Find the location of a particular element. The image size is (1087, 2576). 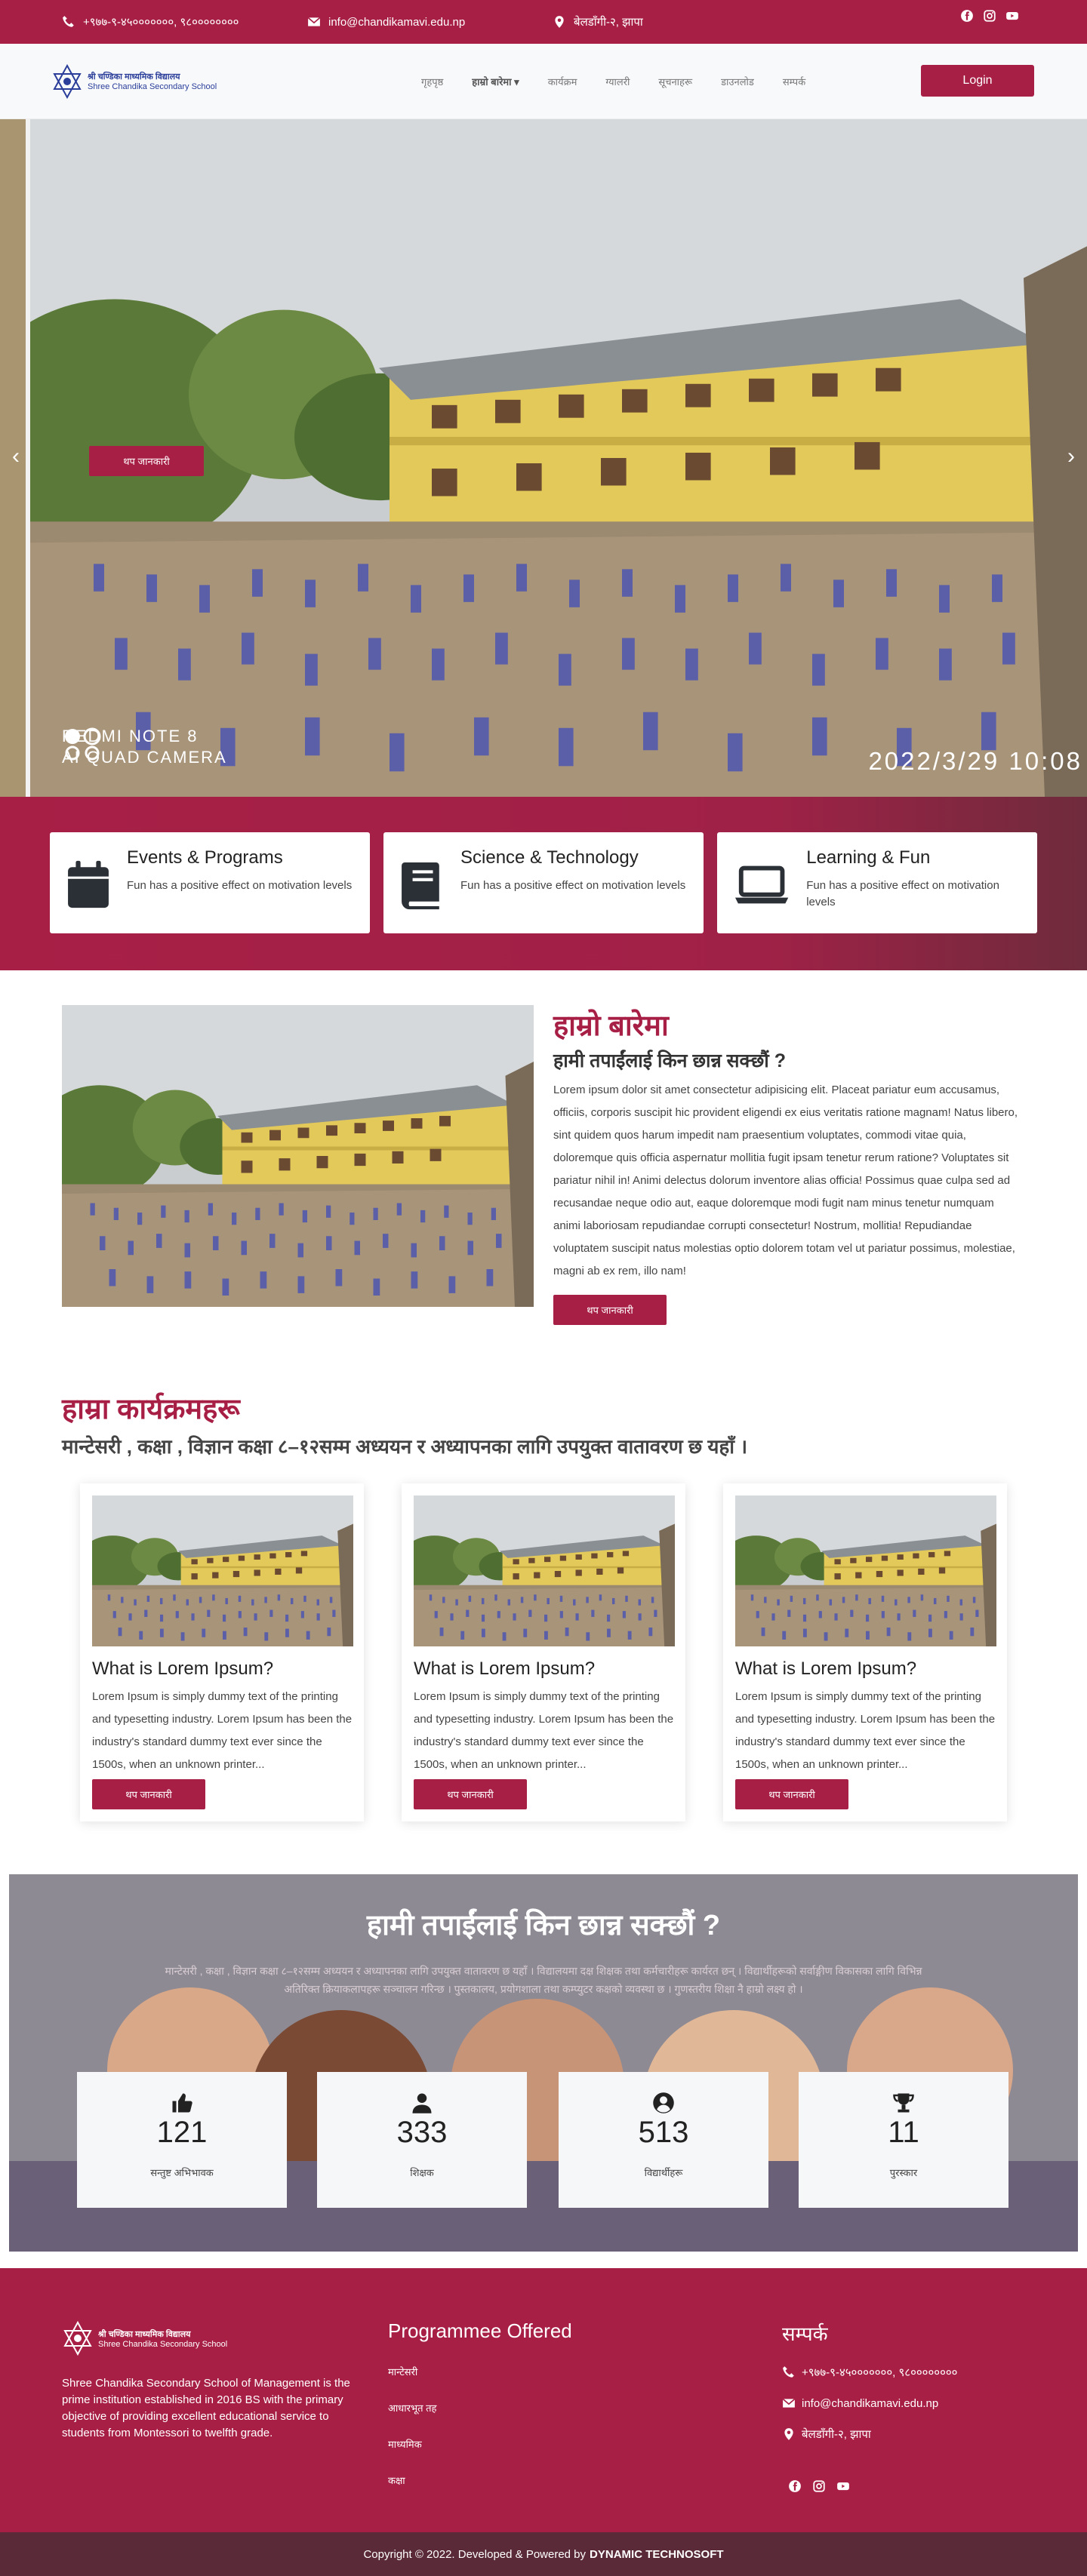

trophy-icon is located at coordinates (903, 2103).